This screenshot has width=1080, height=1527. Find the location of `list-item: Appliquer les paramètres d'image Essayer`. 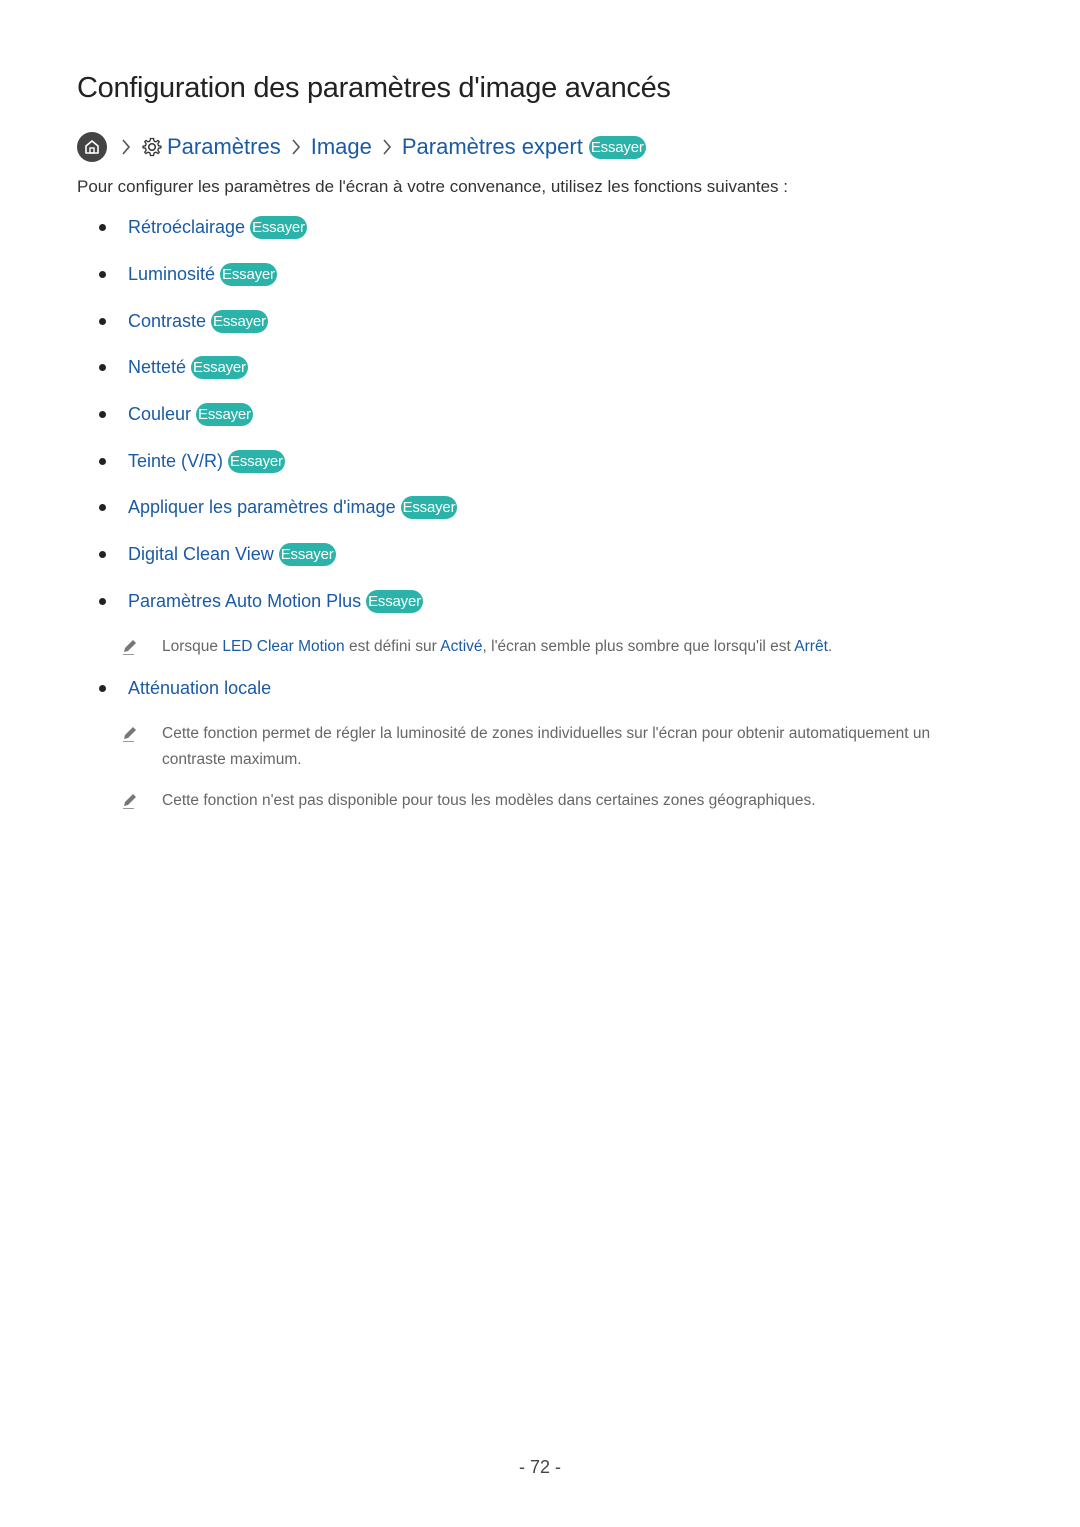

list-item: Appliquer les paramètres d'image Essayer is located at coordinates (278, 507).